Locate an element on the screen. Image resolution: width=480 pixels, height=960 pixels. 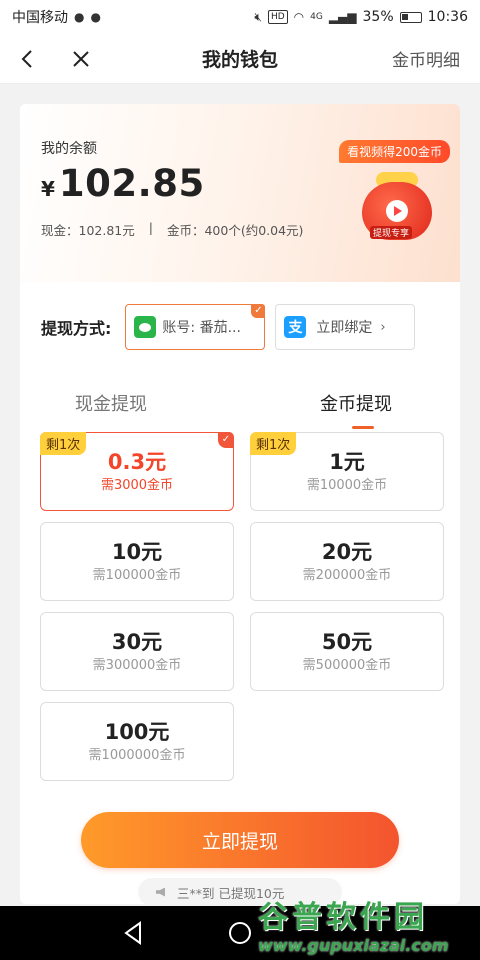
coin-balance: 金币：400个(约0.04元) is located at coordinates (235, 230).